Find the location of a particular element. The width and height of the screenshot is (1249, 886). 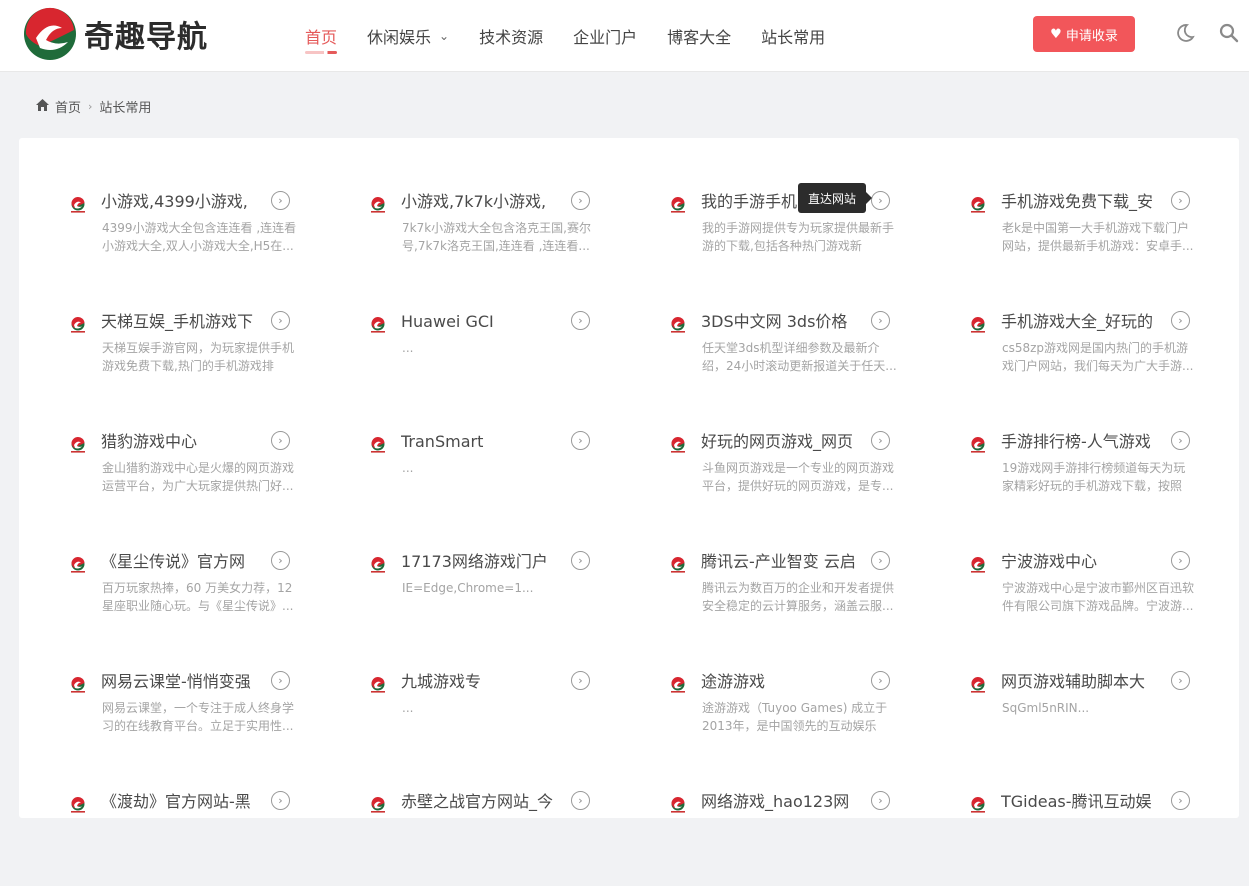

site-title: TranSmart is located at coordinates (481, 442).